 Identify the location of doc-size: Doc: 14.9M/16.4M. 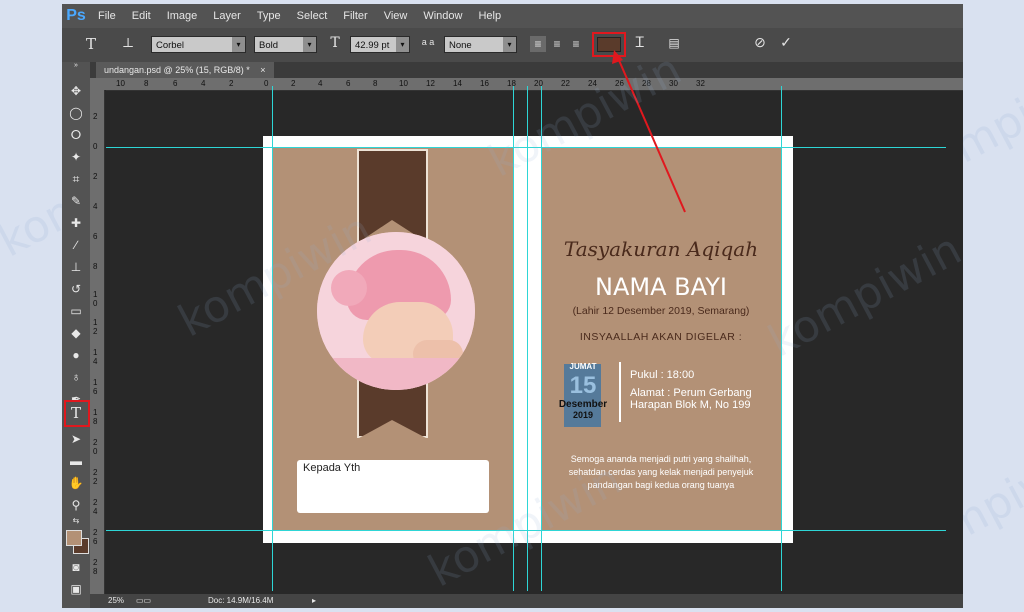
(241, 600).